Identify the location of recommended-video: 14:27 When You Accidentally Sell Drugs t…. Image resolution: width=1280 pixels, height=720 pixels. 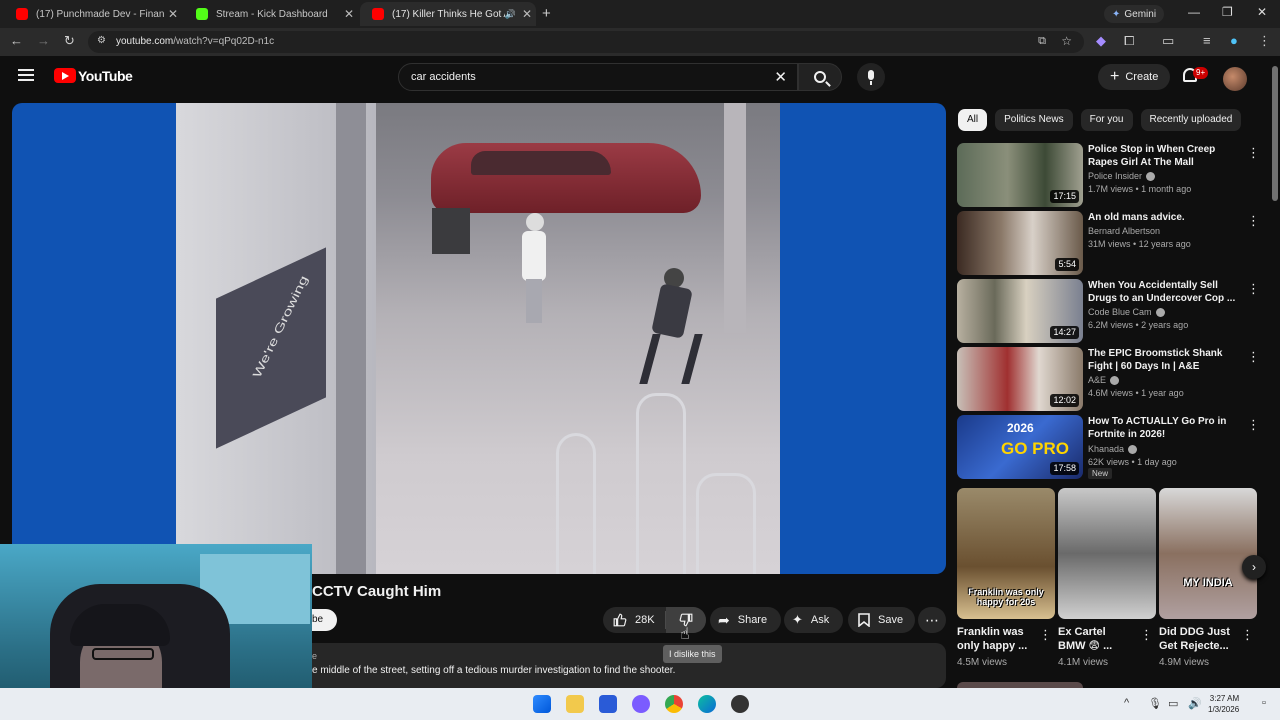
(1108, 311).